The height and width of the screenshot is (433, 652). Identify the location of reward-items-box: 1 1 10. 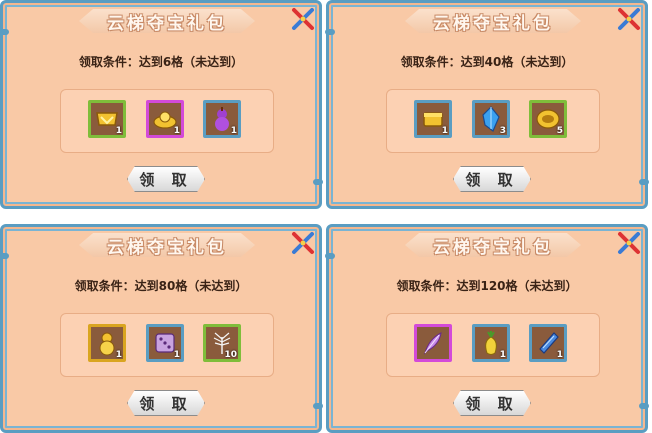
(167, 345).